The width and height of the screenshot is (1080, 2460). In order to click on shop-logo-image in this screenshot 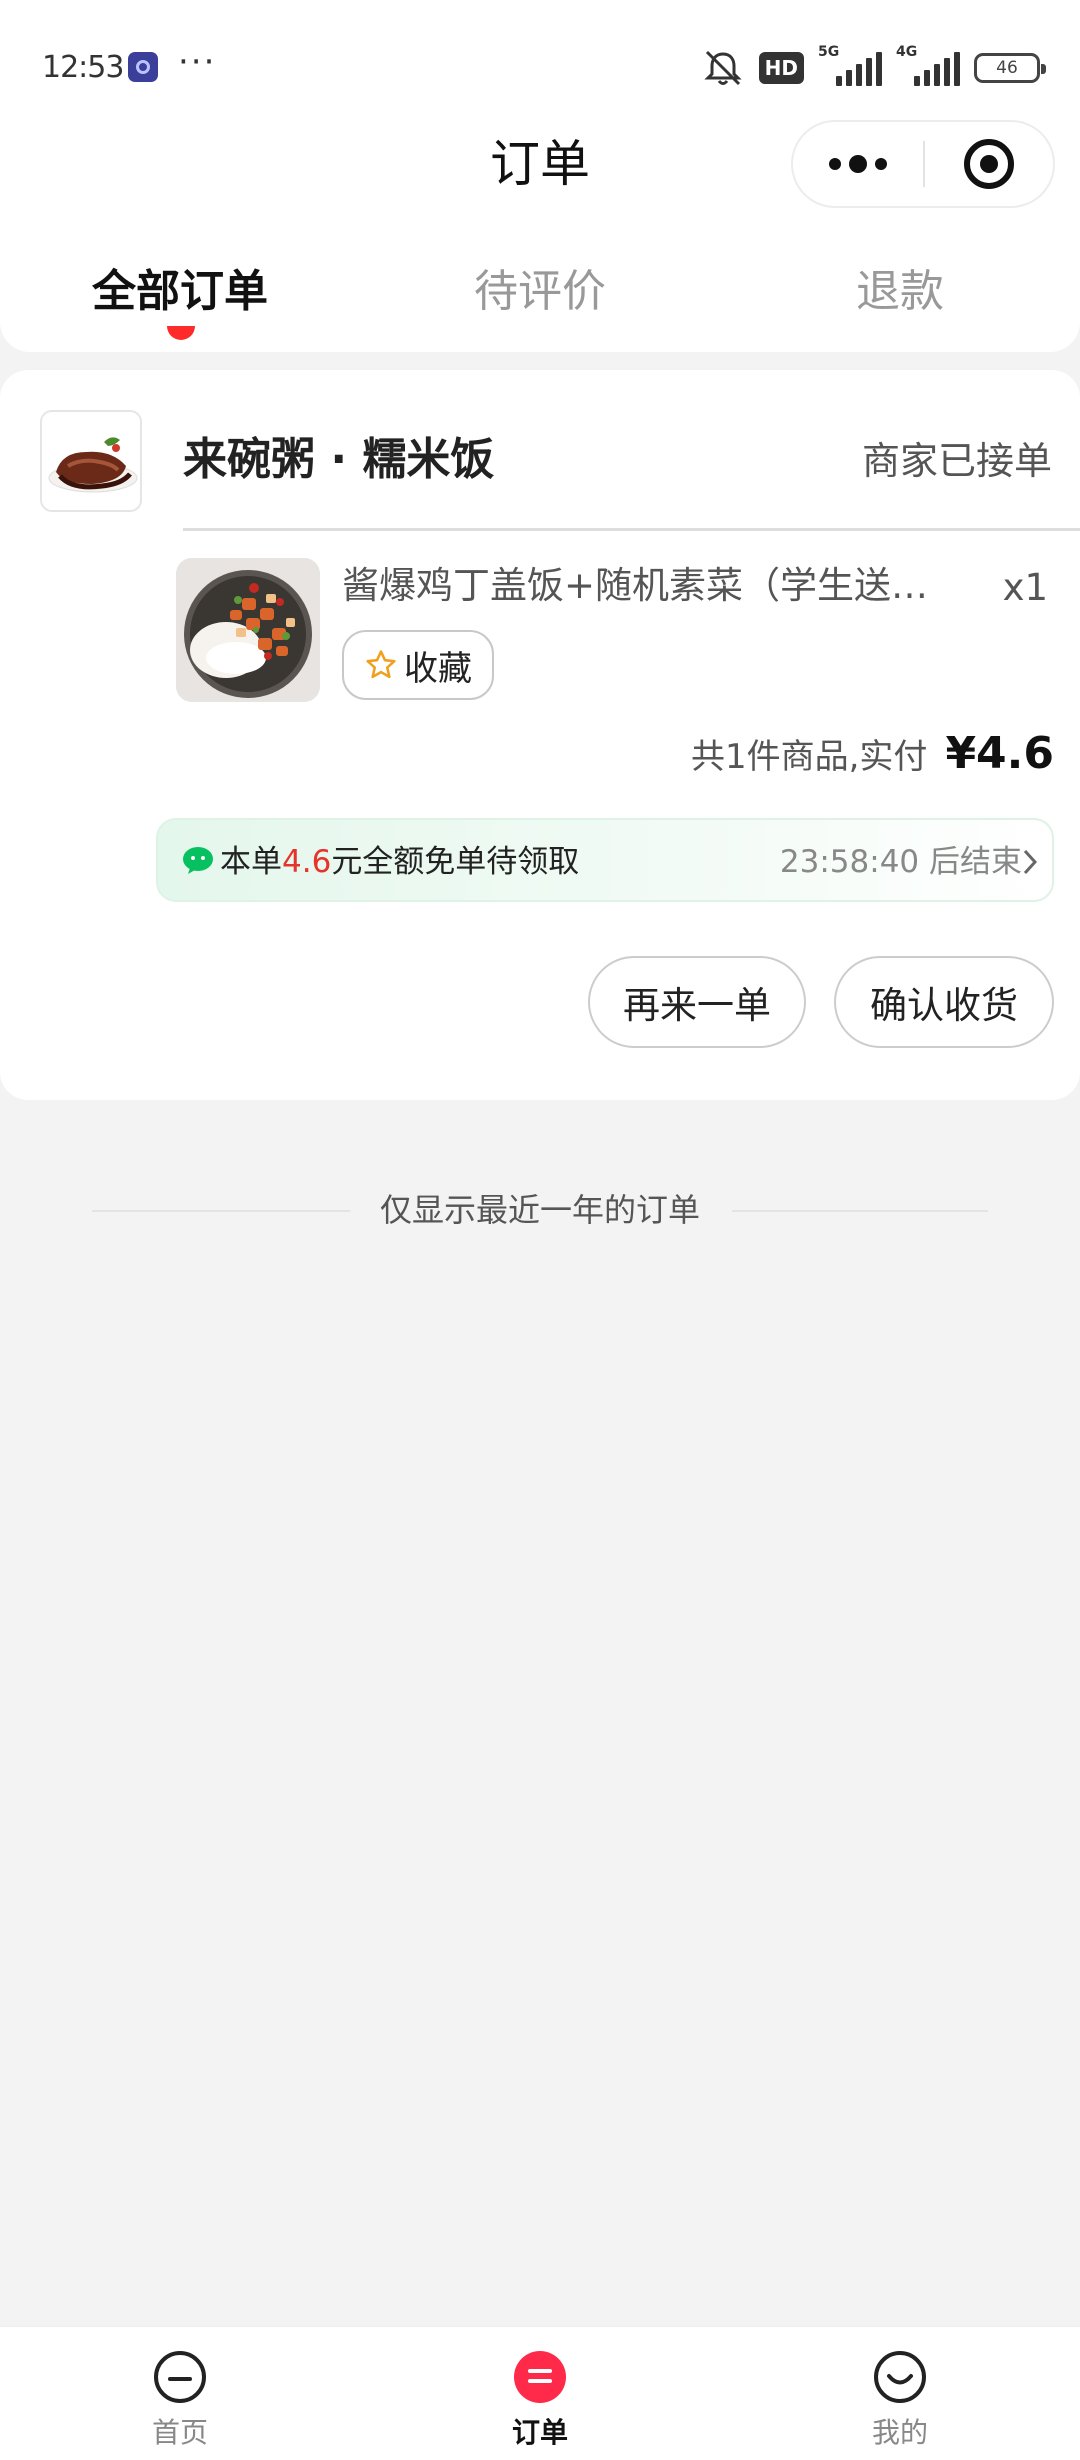, I will do `click(91, 461)`.